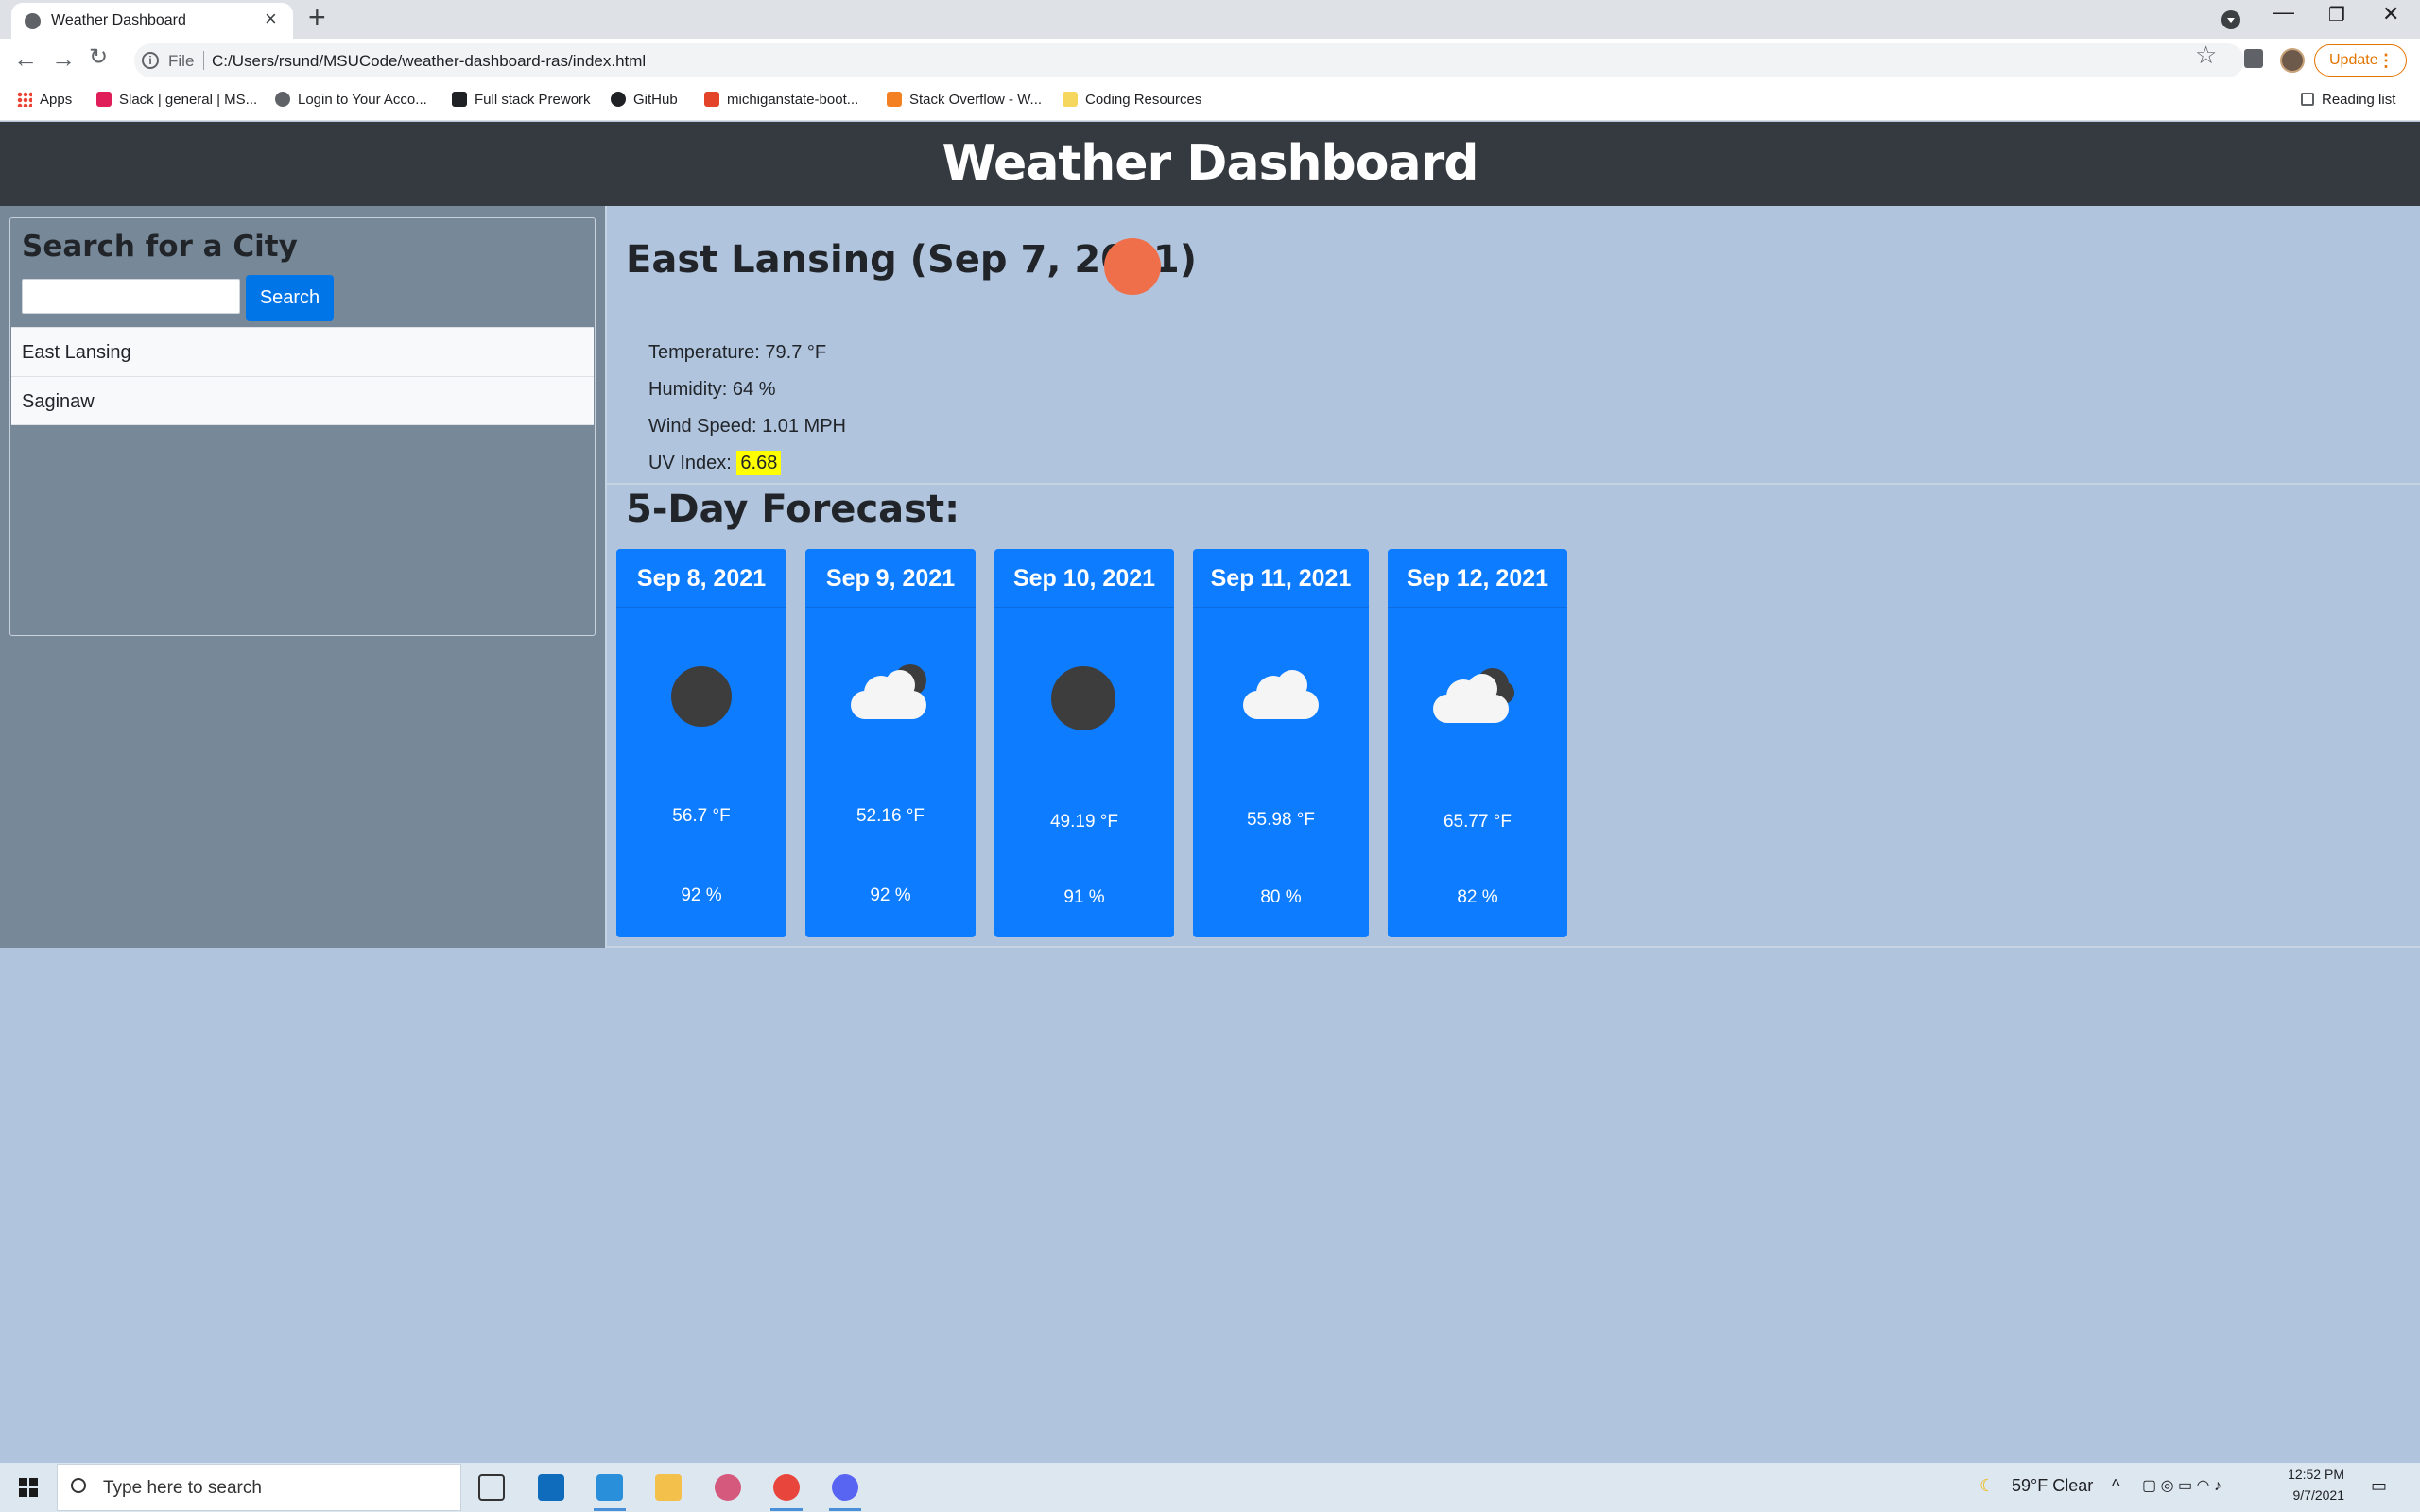 This screenshot has height=1512, width=2420. Describe the element at coordinates (845, 1487) in the screenshot. I see `discord-icon` at that location.